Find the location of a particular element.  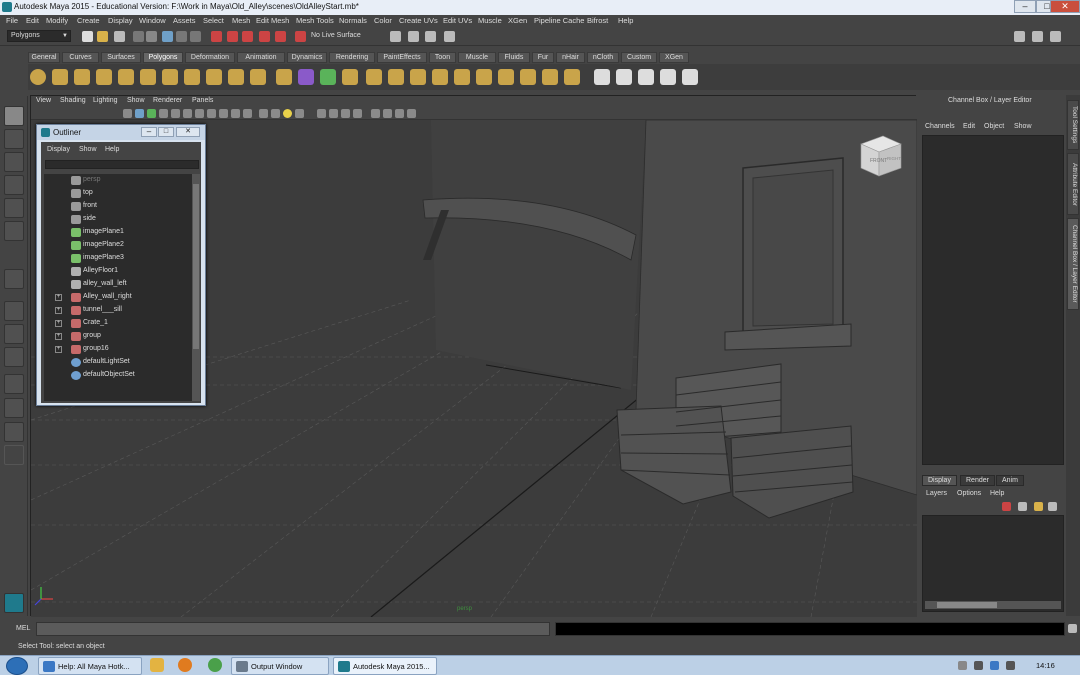

menu-display: Display is located at coordinates (120, 20).